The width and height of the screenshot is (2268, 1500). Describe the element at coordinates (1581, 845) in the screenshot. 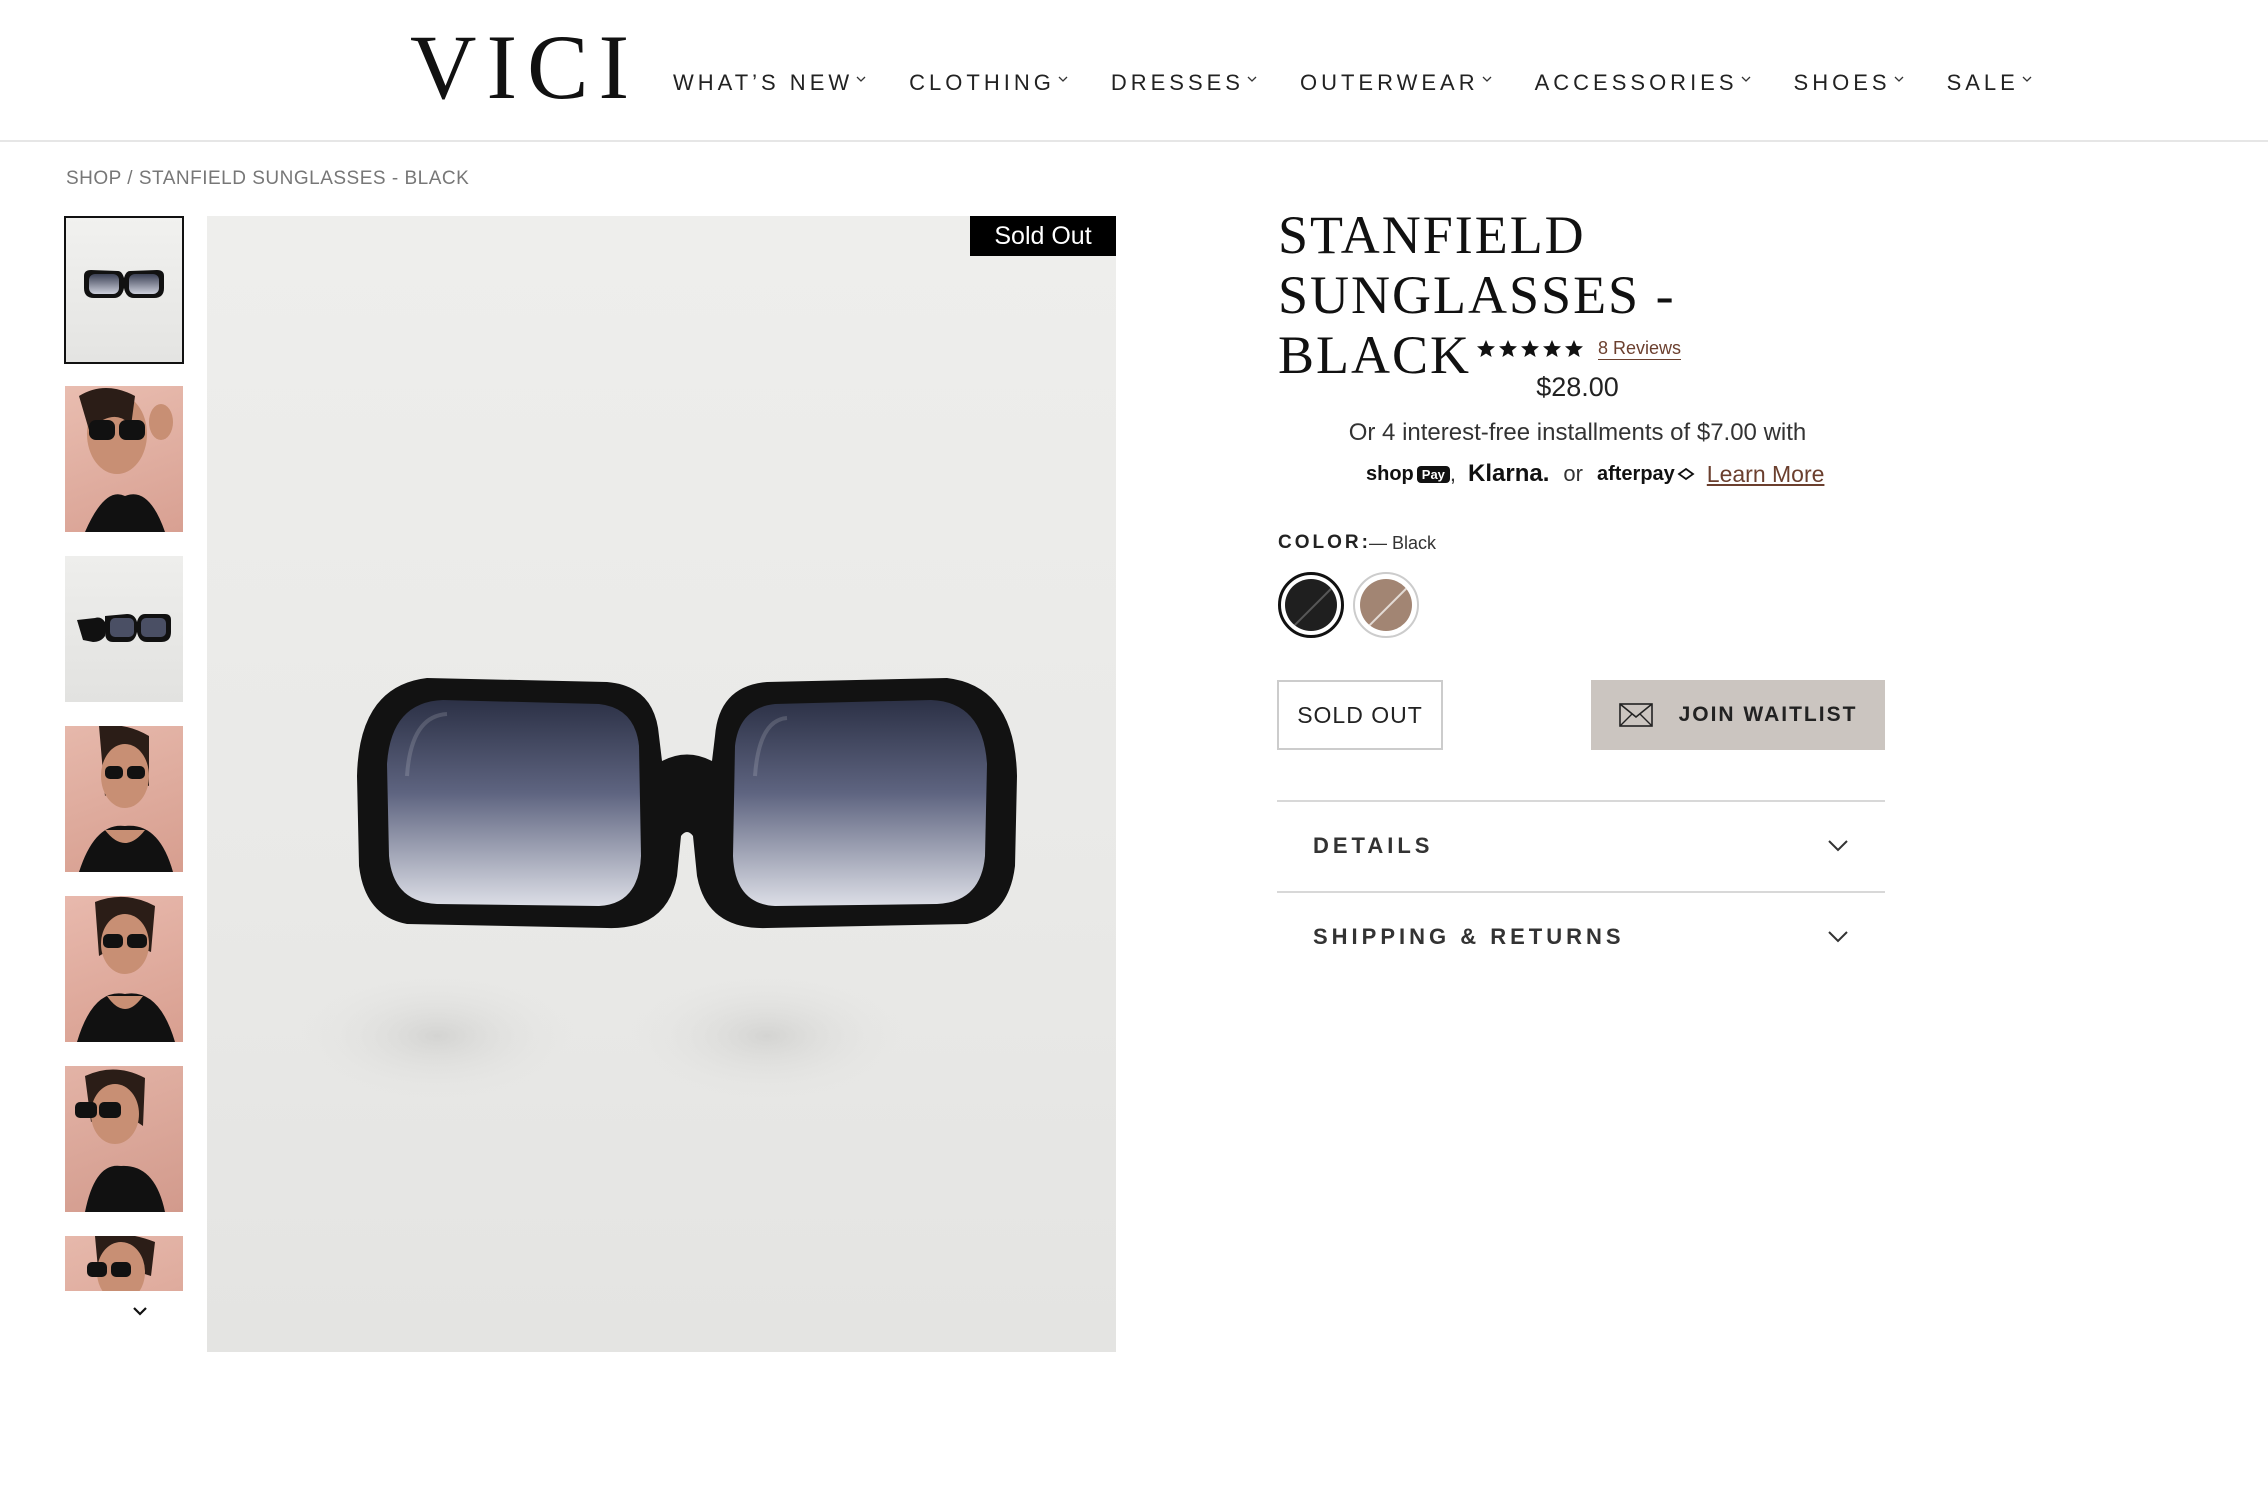

I see `details-accordion: DETAILS` at that location.